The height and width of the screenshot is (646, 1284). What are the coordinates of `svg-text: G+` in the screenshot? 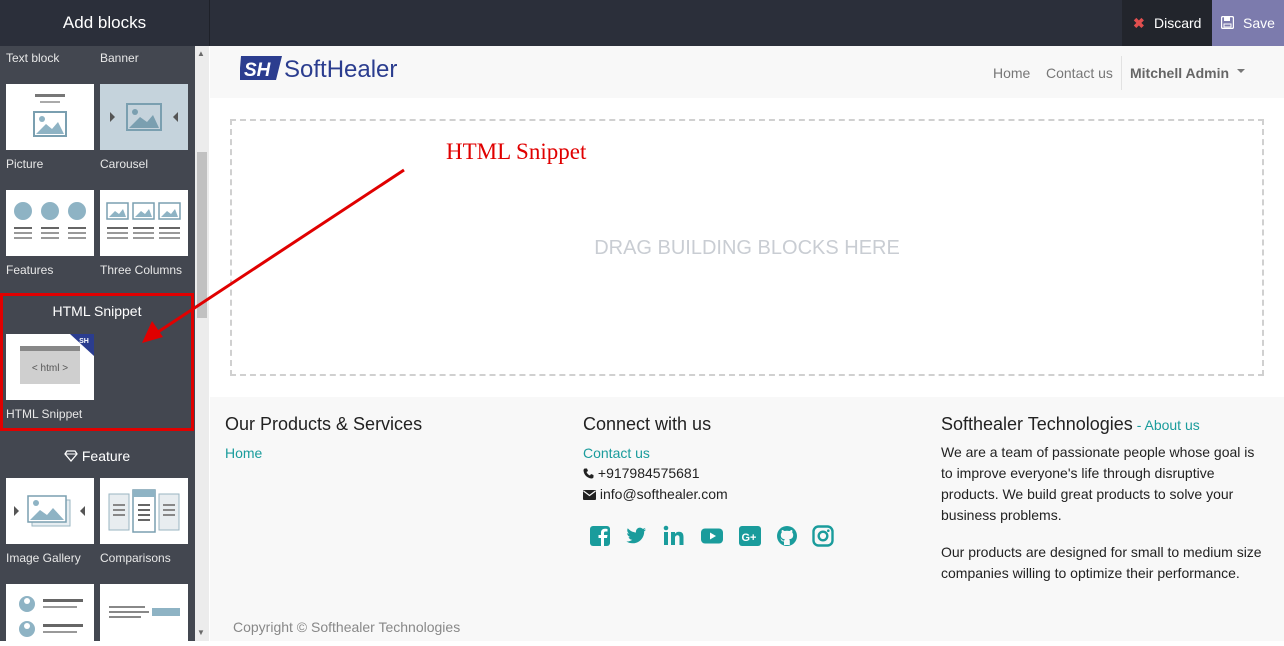 It's located at (749, 538).